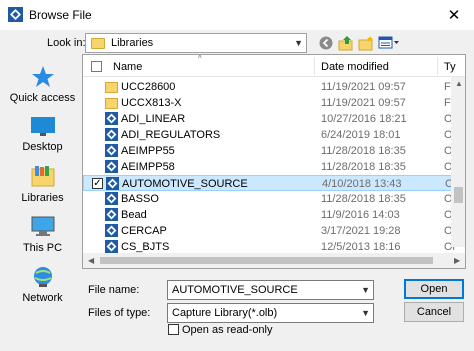 The image size is (474, 351). What do you see at coordinates (459, 83) in the screenshot?
I see `scroll-up-icon: ▲` at bounding box center [459, 83].